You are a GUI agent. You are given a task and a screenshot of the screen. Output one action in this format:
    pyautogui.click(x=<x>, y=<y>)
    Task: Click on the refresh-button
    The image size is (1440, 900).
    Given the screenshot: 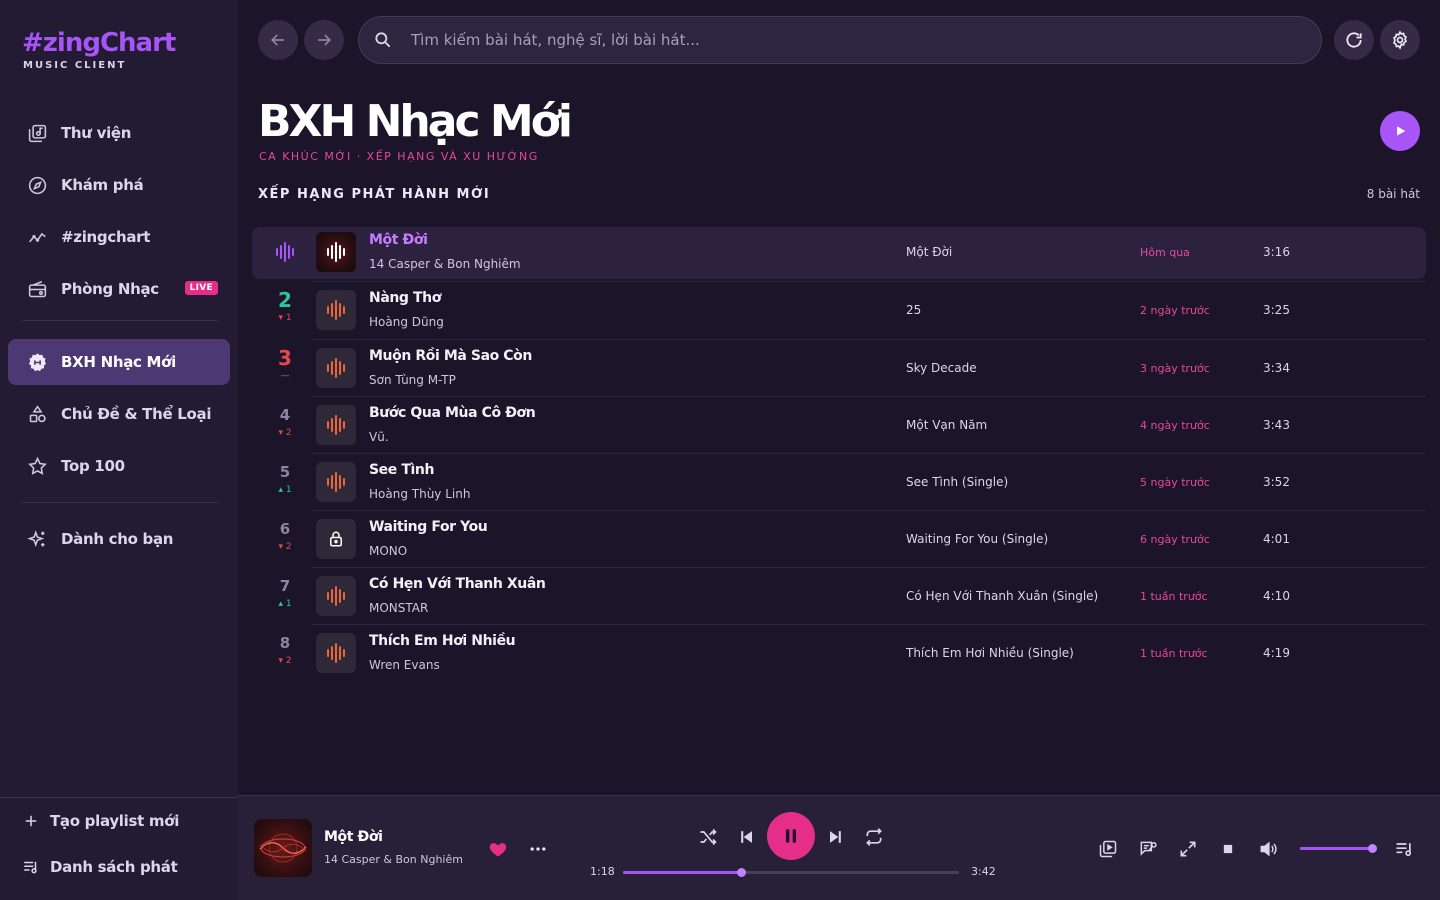 What is the action you would take?
    pyautogui.click(x=1354, y=40)
    